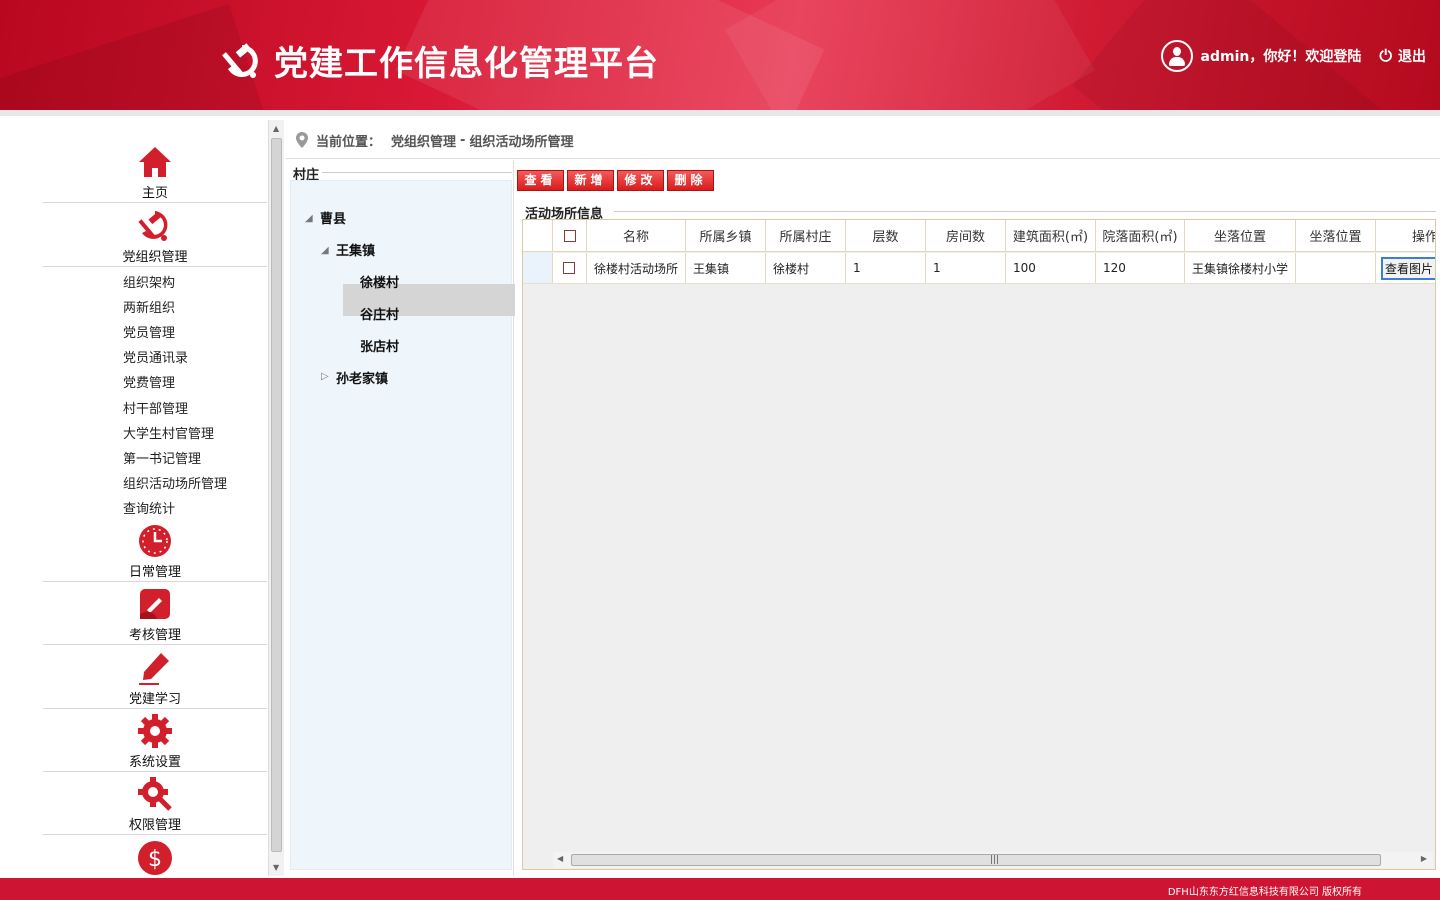 The width and height of the screenshot is (1440, 900). Describe the element at coordinates (1140, 235) in the screenshot. I see `column-header-yard-area: 院落面积(㎡)` at that location.